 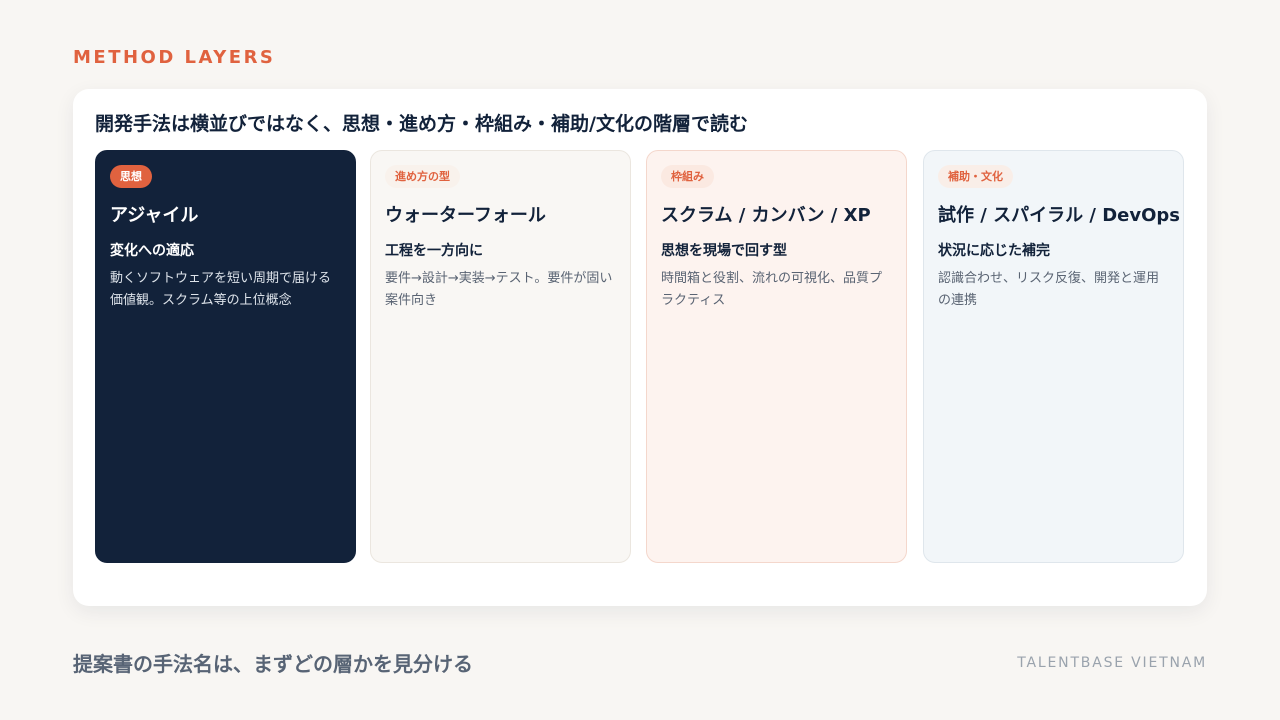 I want to click on eyebrow-label: METHOD LAYERS, so click(x=174, y=57).